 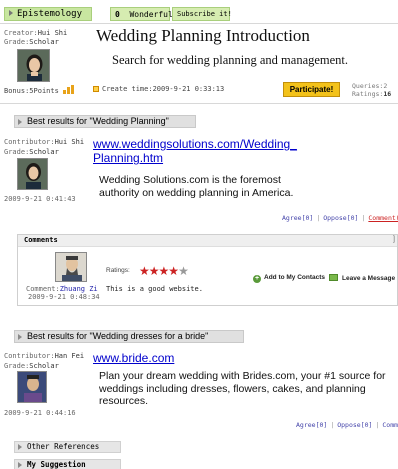 What do you see at coordinates (207, 241) in the screenshot?
I see `comments-heading: Comments` at bounding box center [207, 241].